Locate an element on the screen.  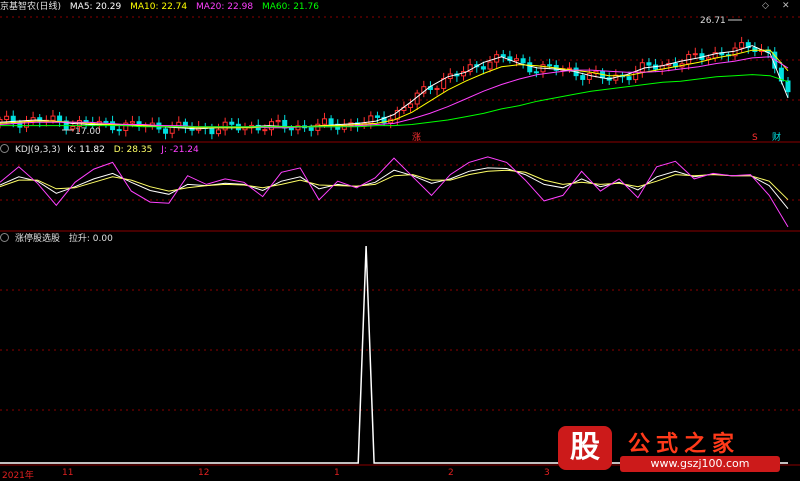
j-label: J: -21.24 is located at coordinates (180, 150).